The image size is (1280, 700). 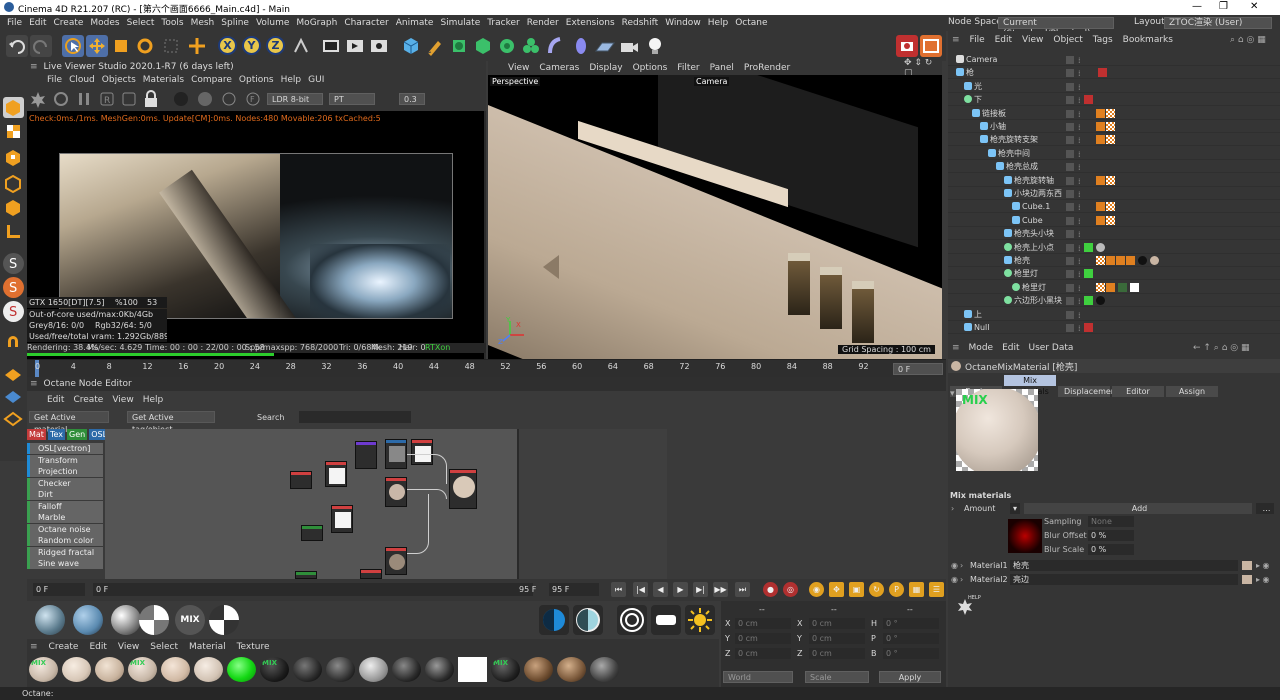 What do you see at coordinates (1223, 6) in the screenshot?
I see `maximize-button: ❐` at bounding box center [1223, 6].